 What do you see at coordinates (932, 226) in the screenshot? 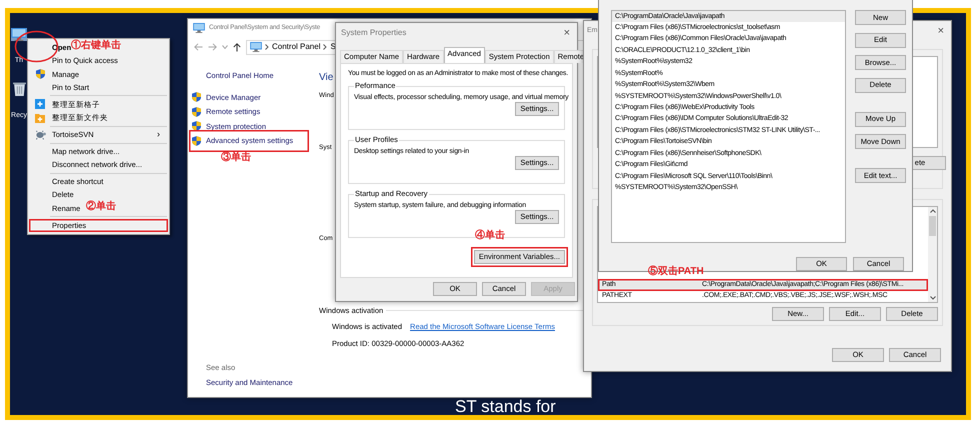
I see `scrollbar-thumb` at bounding box center [932, 226].